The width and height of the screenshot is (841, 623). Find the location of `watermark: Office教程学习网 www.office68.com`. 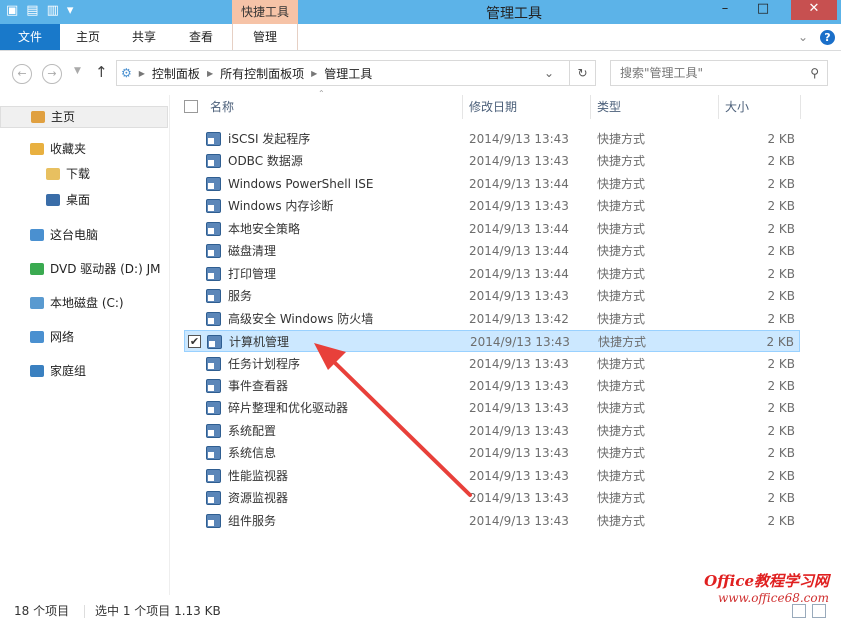

watermark: Office教程学习网 www.office68.com is located at coordinates (766, 587).